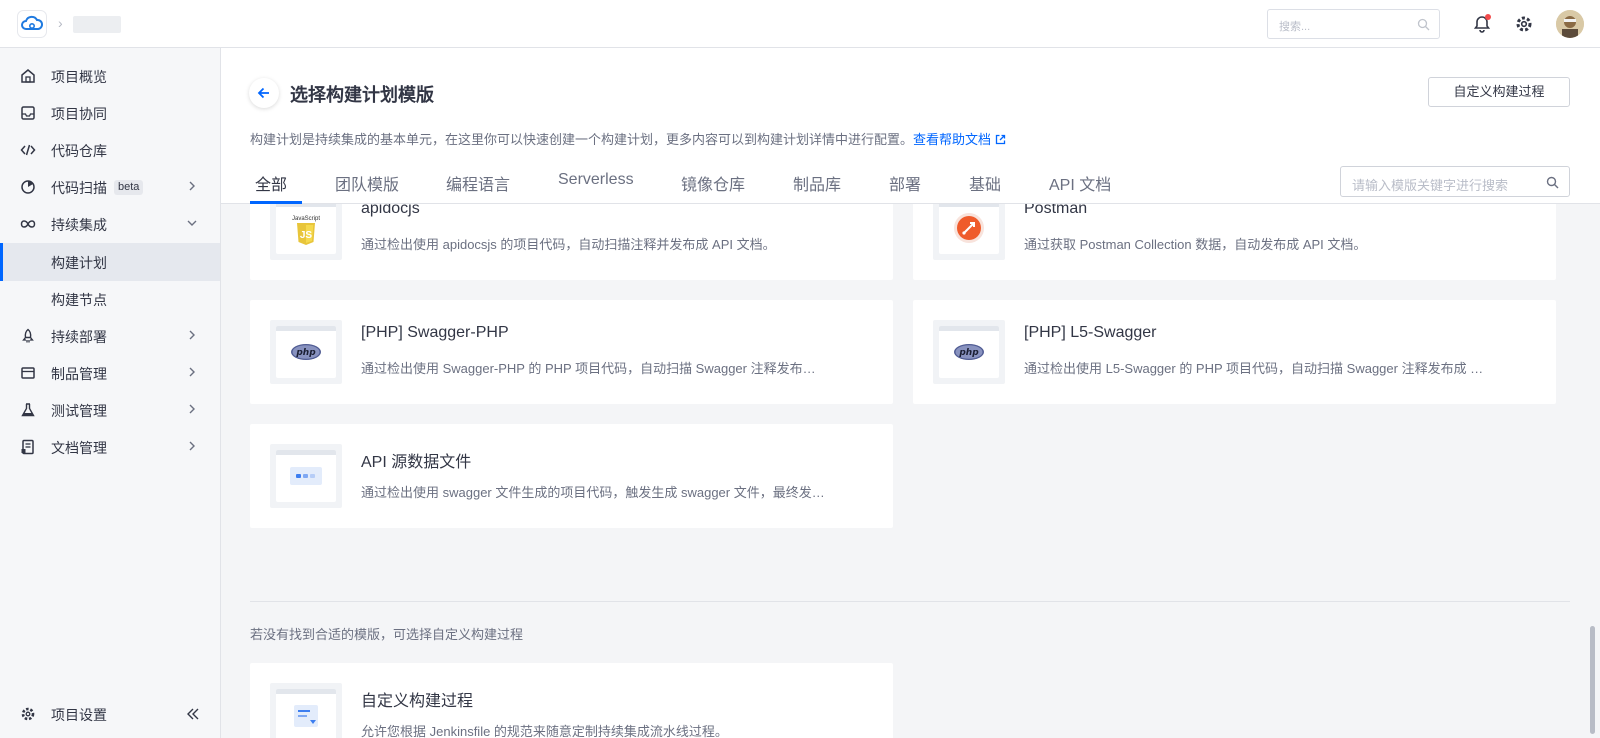  I want to click on tab-all: 全部, so click(271, 183).